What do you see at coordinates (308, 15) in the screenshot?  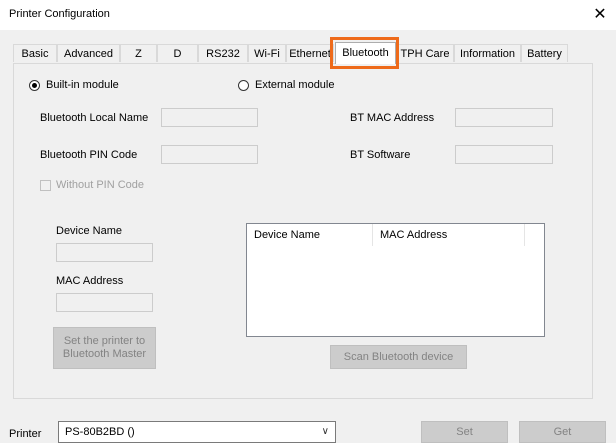 I see `title-bar: Printer Configuration ✕` at bounding box center [308, 15].